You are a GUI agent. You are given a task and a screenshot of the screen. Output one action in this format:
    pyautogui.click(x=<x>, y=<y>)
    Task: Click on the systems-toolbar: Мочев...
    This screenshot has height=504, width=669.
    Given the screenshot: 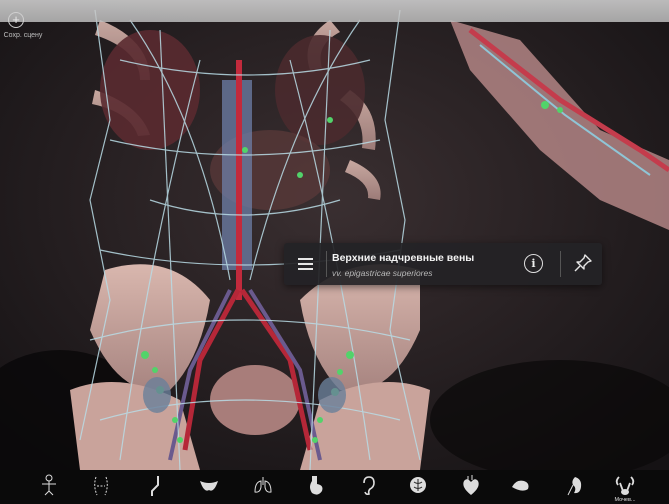 What is the action you would take?
    pyautogui.click(x=334, y=486)
    